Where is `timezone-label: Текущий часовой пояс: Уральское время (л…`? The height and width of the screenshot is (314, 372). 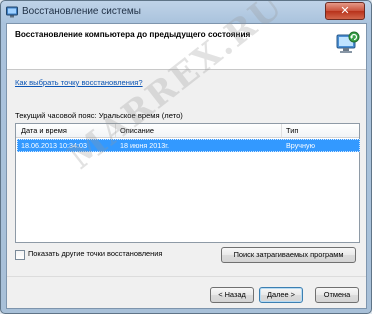
timezone-label: Текущий часовой пояс: Уральское время (л… is located at coordinates (99, 115).